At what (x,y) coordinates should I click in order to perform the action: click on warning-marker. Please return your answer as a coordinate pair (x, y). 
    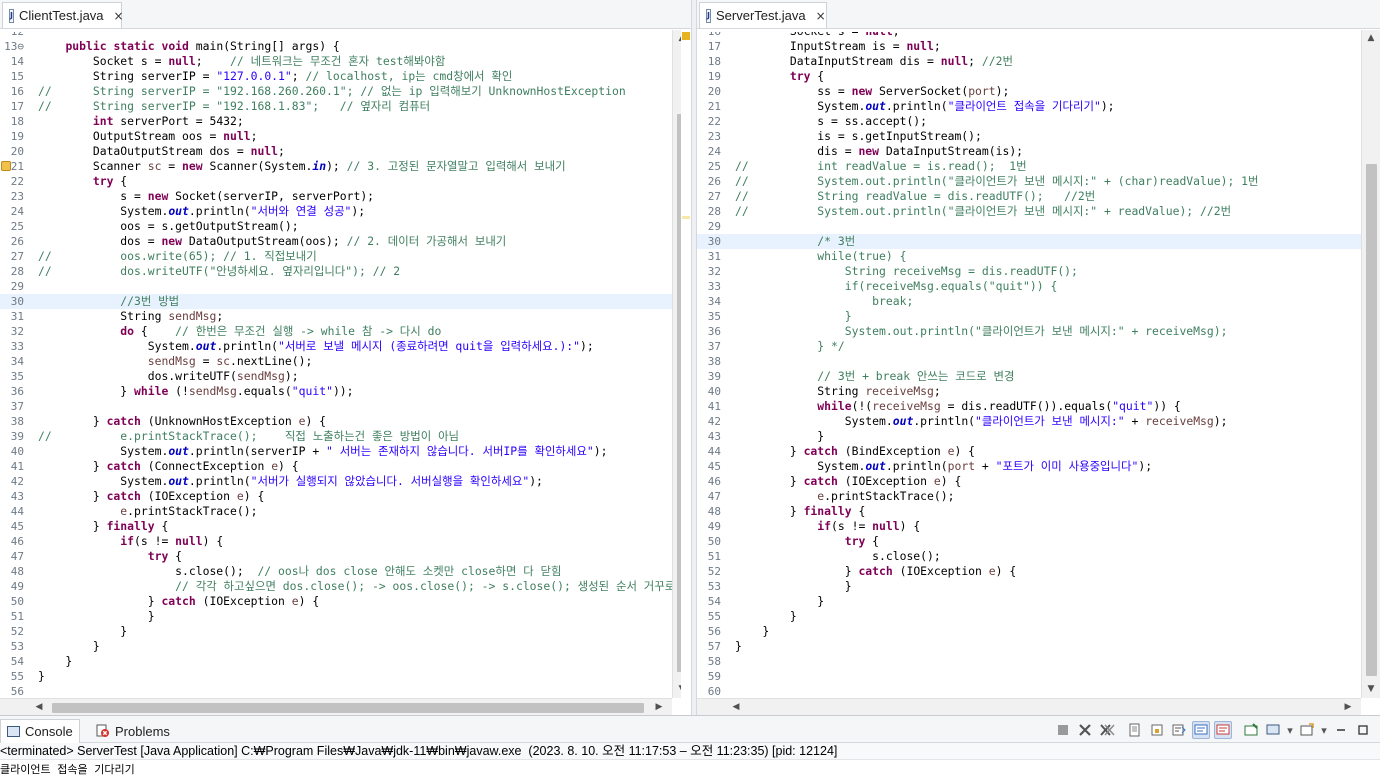
    Looking at the image, I should click on (686, 36).